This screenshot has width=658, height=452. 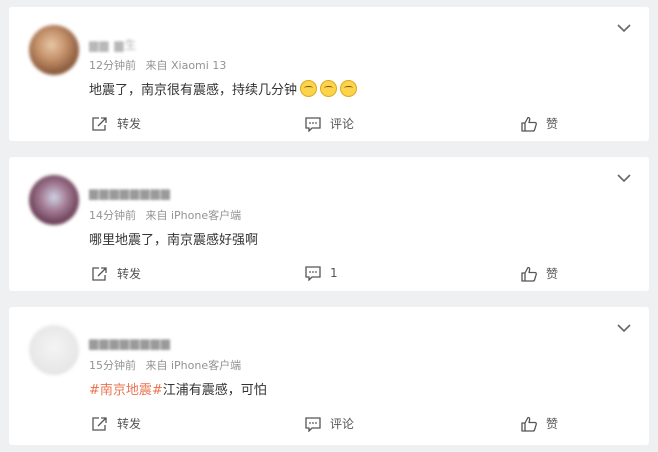 I want to click on source-device: 来自 Xiaomi 13, so click(x=186, y=65).